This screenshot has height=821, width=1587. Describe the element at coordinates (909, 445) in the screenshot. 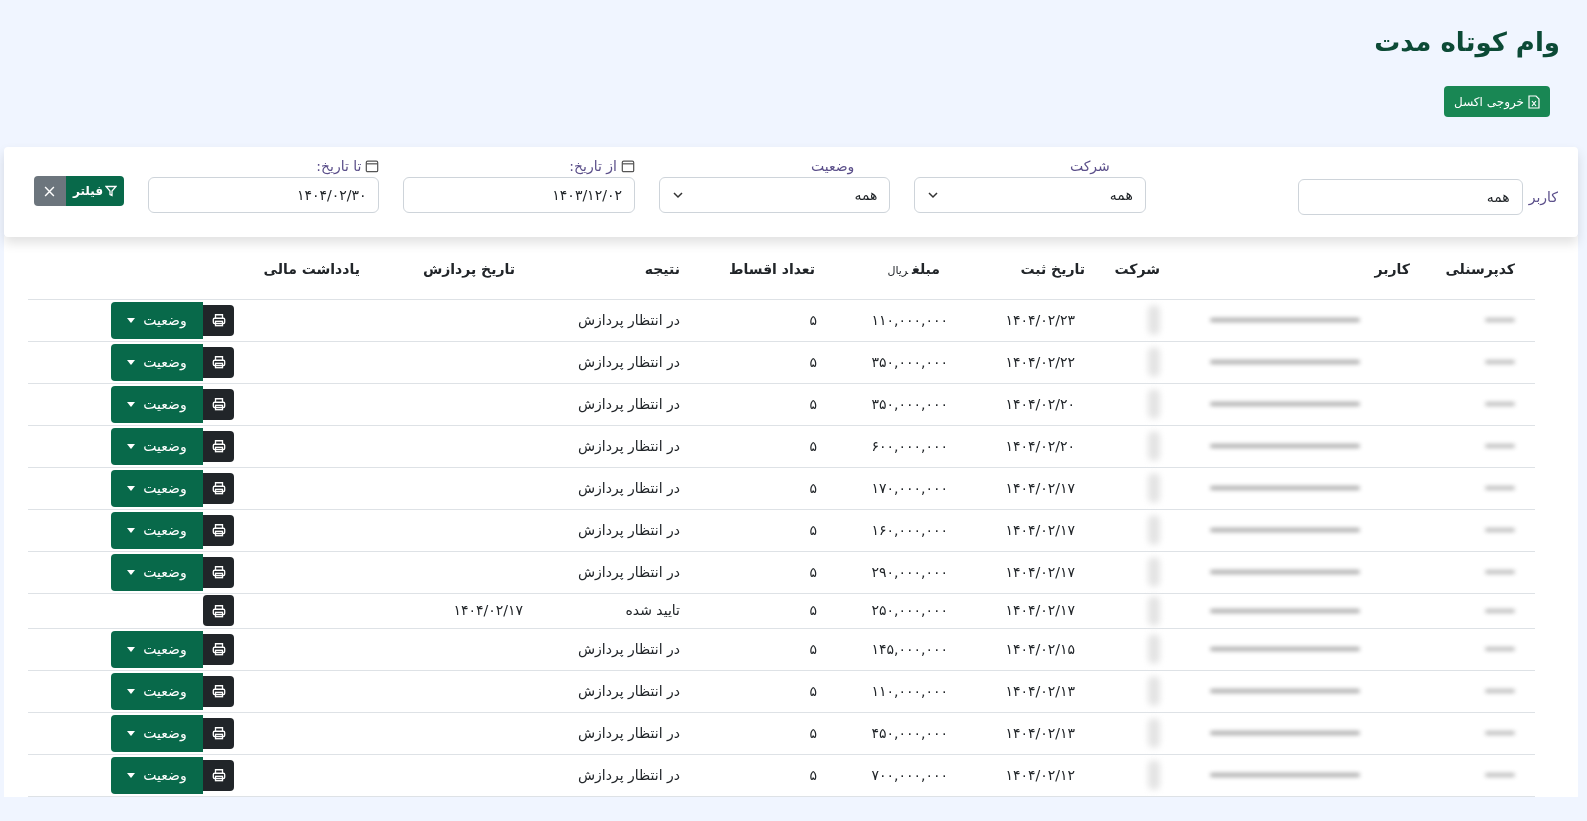

I see `table-cell: ۶۰۰,۰۰۰,۰۰۰` at that location.